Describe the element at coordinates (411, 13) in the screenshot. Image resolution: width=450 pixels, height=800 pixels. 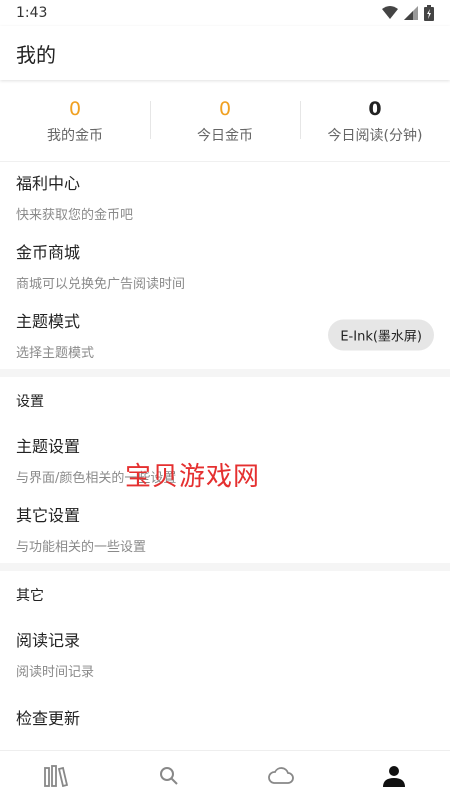
I see `cell-signal-icon` at that location.